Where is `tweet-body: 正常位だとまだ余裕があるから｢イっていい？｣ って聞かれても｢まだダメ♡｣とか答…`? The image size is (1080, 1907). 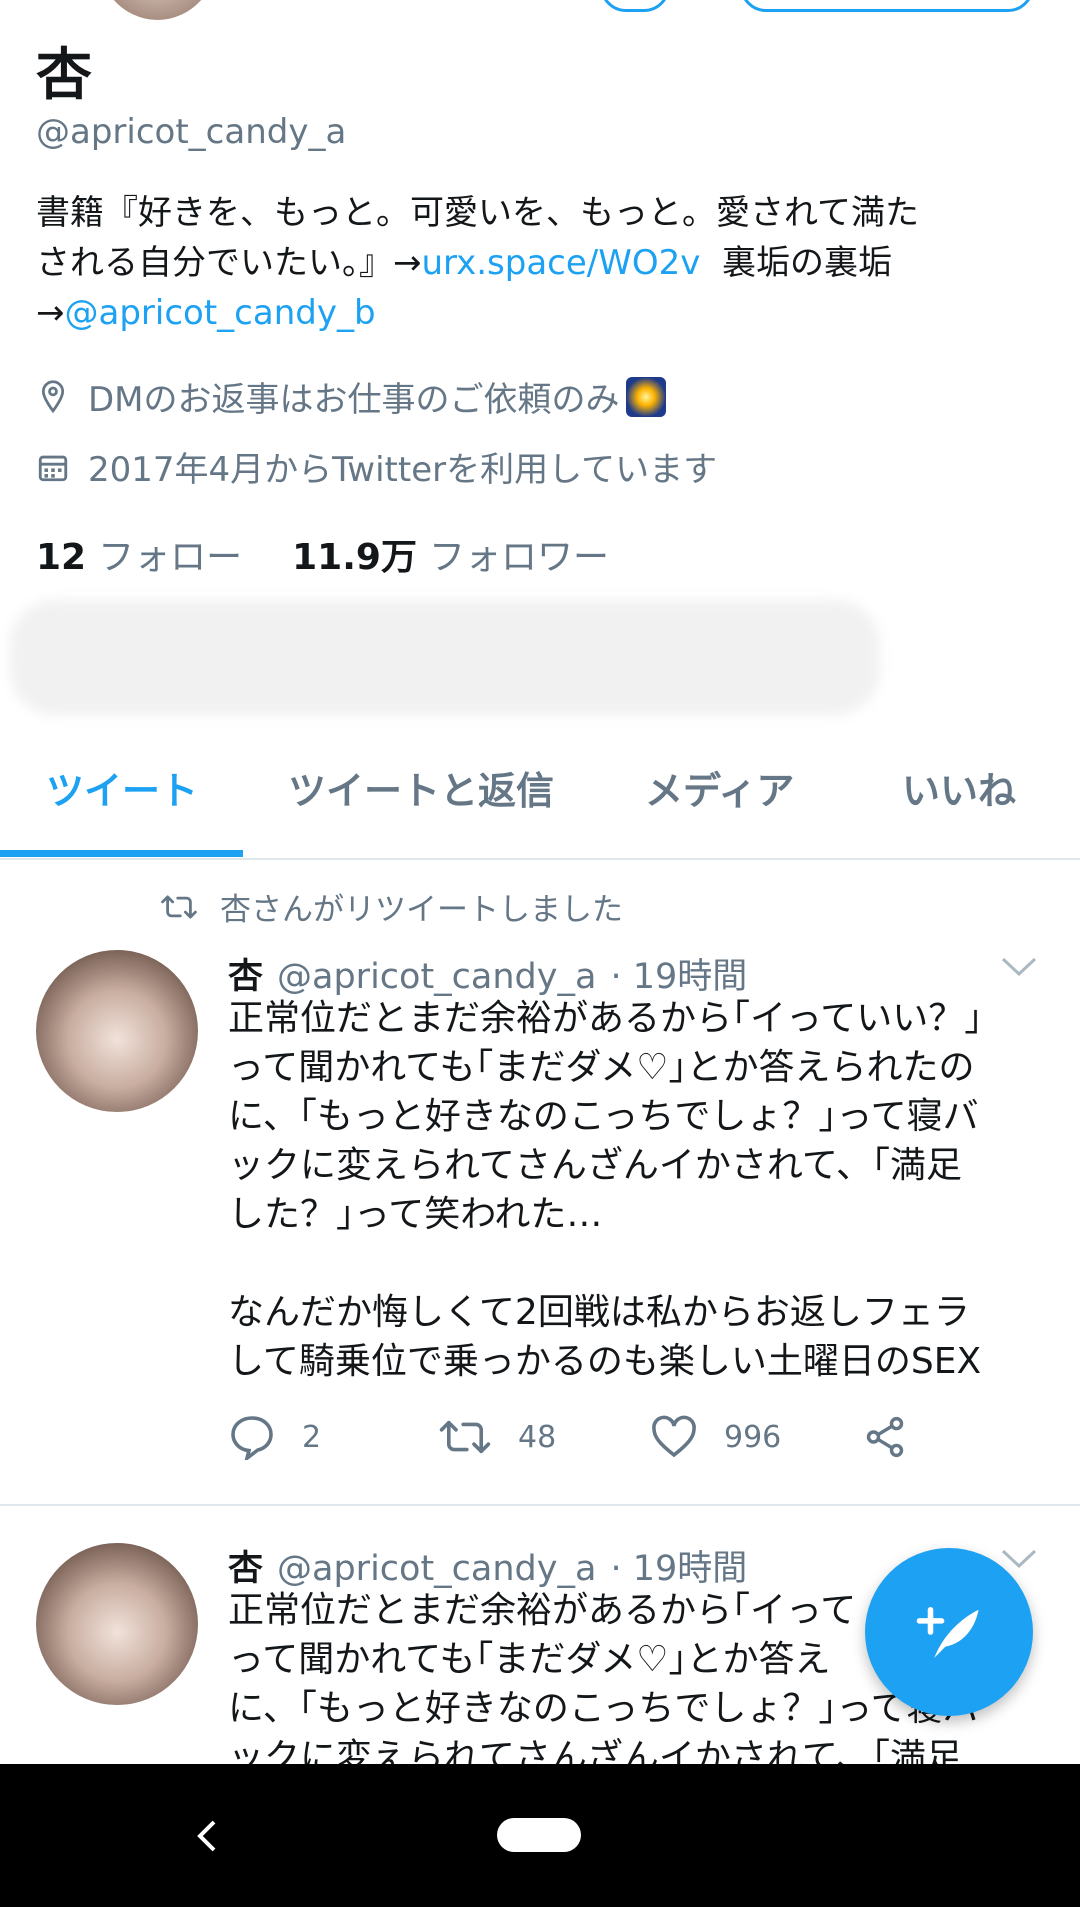 tweet-body: 正常位だとまだ余裕があるから｢イっていい？｣ って聞かれても｢まだダメ♡｣とか答… is located at coordinates (605, 1190).